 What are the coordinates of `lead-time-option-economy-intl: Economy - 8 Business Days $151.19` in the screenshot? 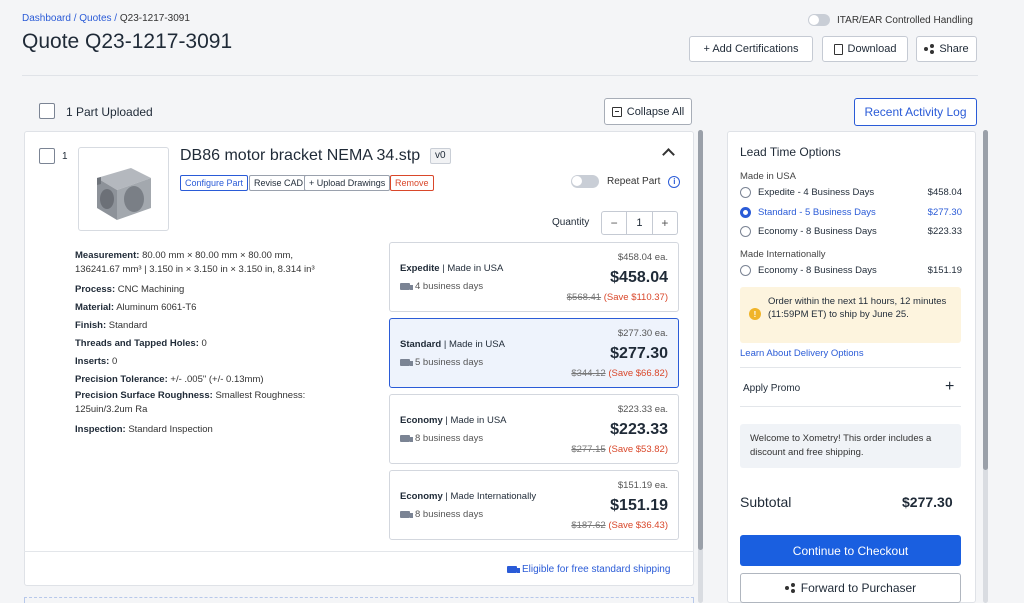 It's located at (851, 270).